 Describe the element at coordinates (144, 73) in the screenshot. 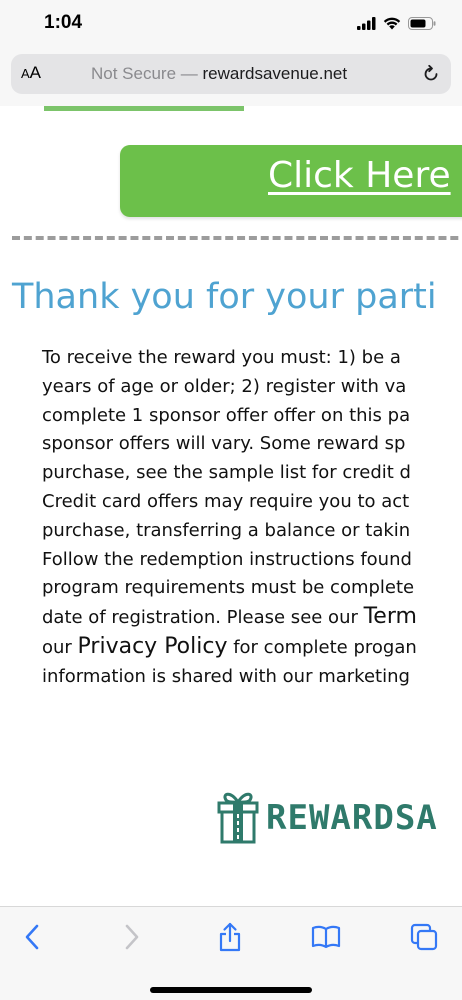

I see `security-label: Not Secure —` at that location.